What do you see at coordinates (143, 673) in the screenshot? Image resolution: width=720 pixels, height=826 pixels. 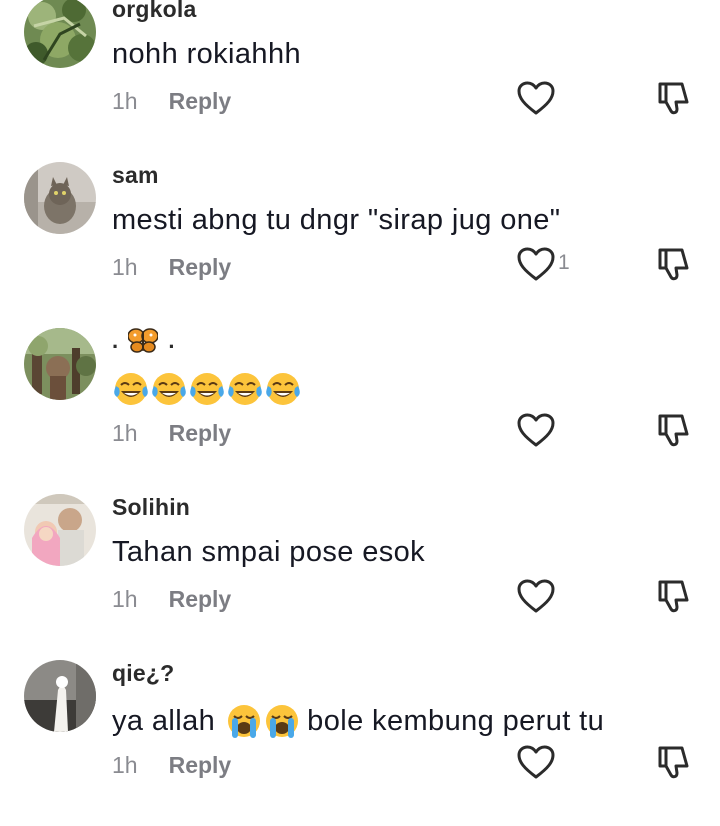 I see `comment-username: qie¿?` at bounding box center [143, 673].